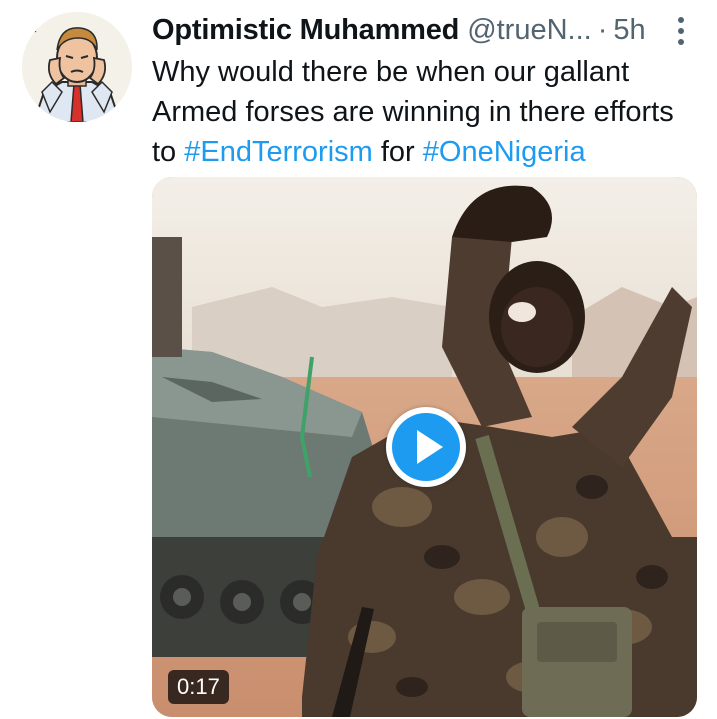  Describe the element at coordinates (629, 30) in the screenshot. I see `tweet-timestamp: 5h` at that location.